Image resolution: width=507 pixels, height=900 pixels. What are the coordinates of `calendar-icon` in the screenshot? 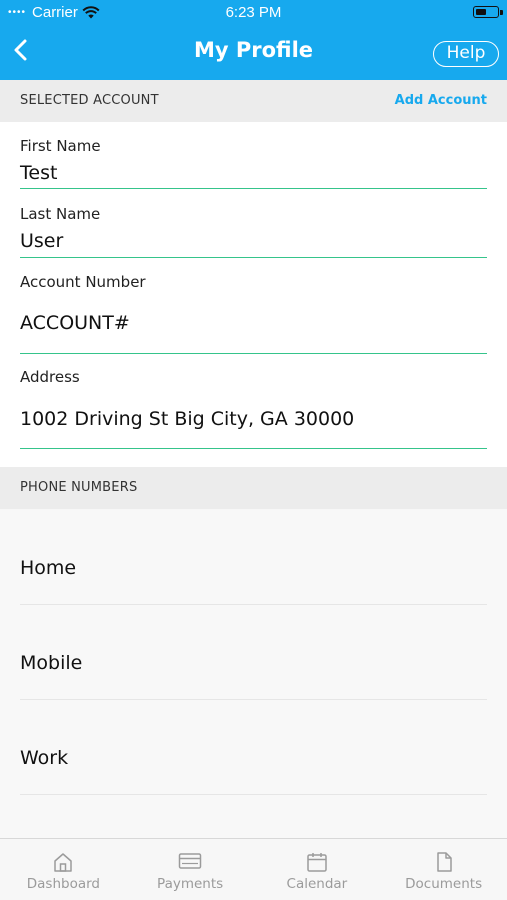 It's located at (317, 862).